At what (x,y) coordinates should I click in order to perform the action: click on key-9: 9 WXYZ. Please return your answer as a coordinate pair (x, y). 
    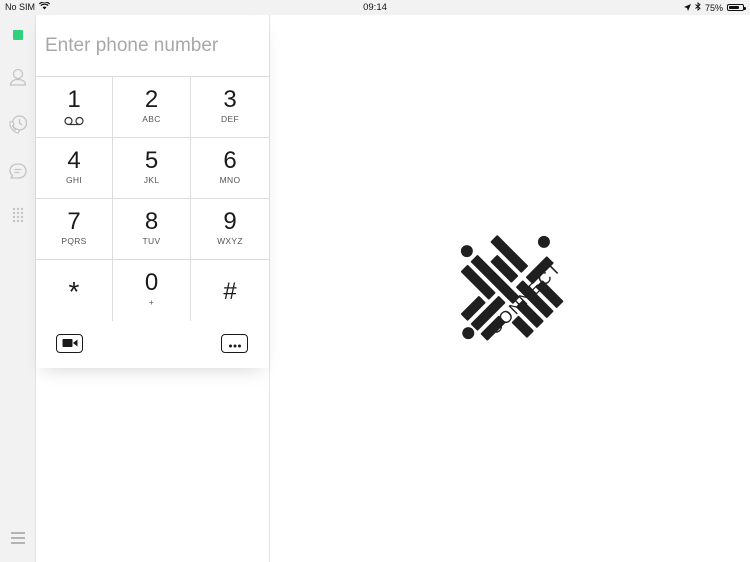
    Looking at the image, I should click on (230, 229).